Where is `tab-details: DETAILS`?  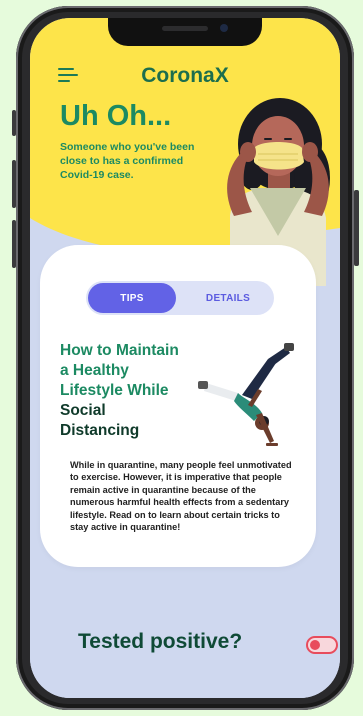
tab-details: DETAILS is located at coordinates (228, 298).